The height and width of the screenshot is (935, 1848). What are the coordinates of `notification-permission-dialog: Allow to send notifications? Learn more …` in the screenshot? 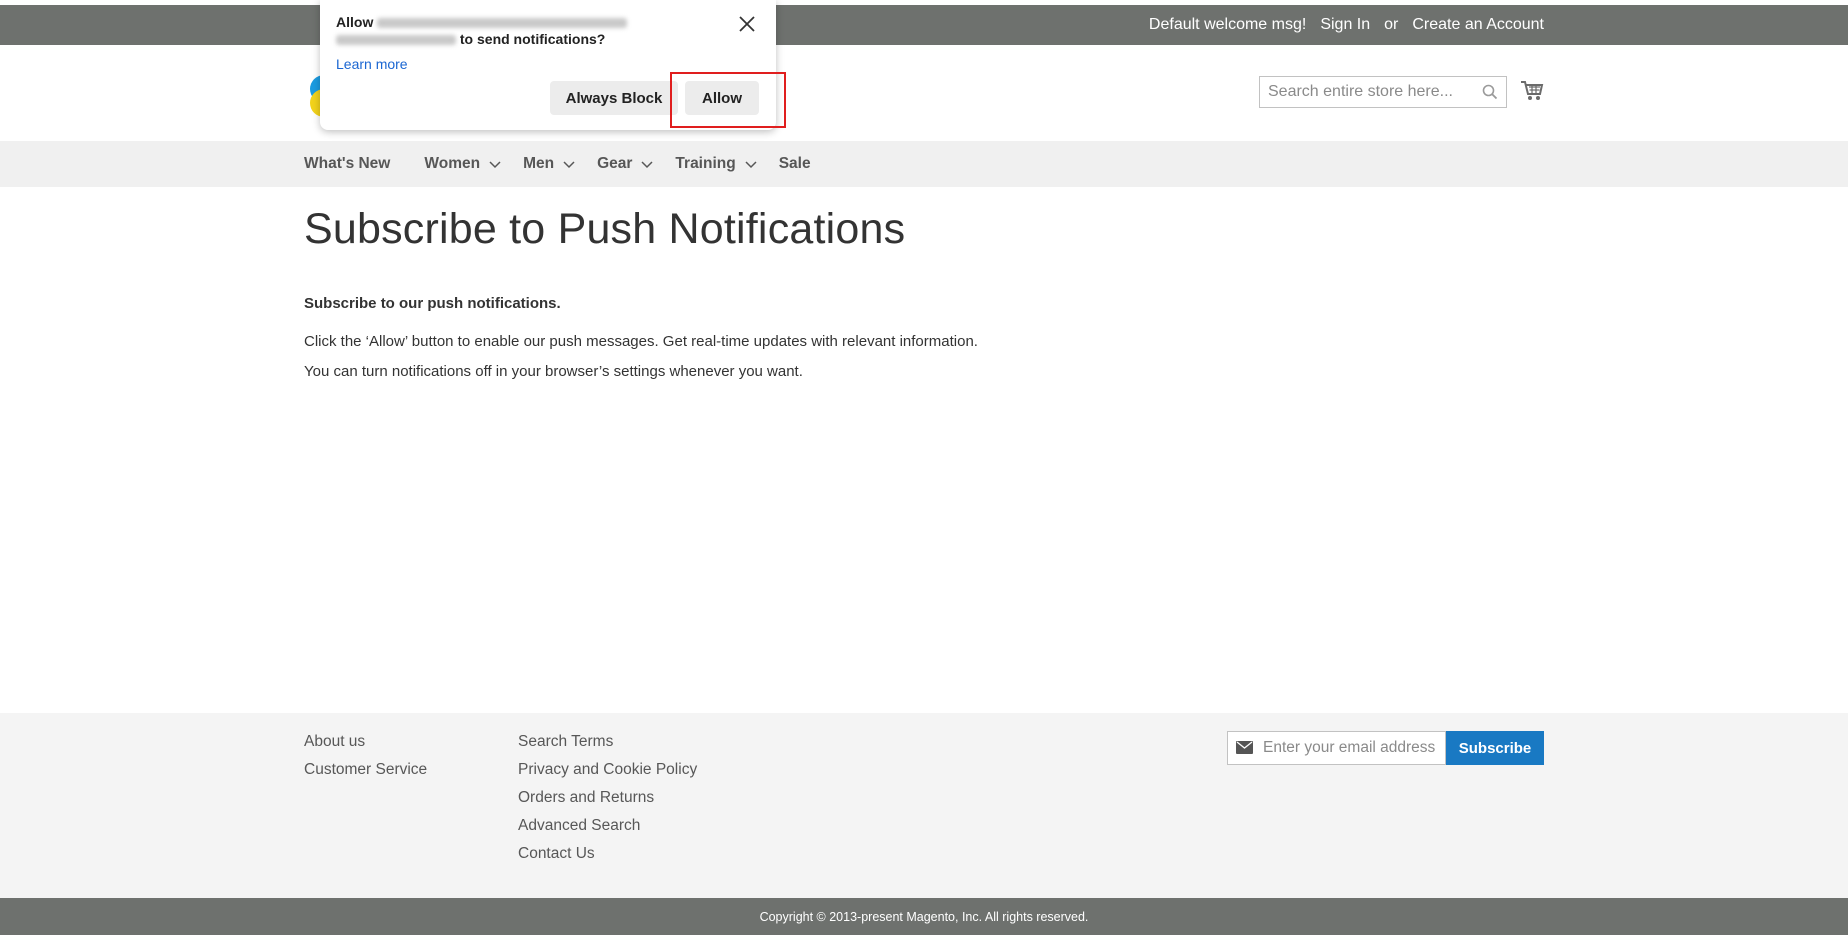 It's located at (548, 65).